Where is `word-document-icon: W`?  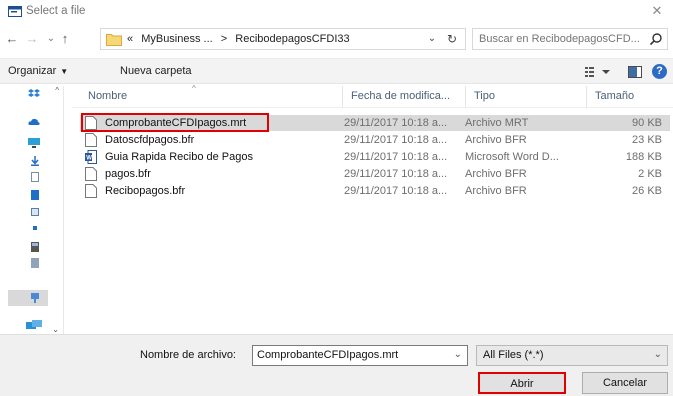 word-document-icon: W is located at coordinates (91, 157).